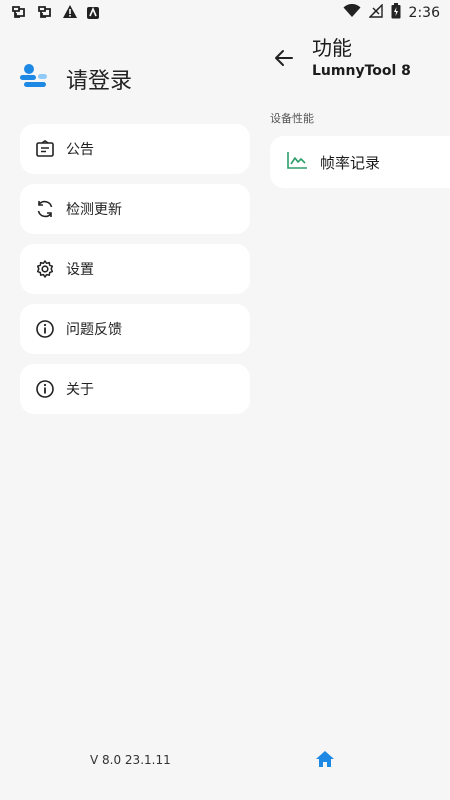 Image resolution: width=450 pixels, height=800 pixels. I want to click on wifi-icon, so click(352, 12).